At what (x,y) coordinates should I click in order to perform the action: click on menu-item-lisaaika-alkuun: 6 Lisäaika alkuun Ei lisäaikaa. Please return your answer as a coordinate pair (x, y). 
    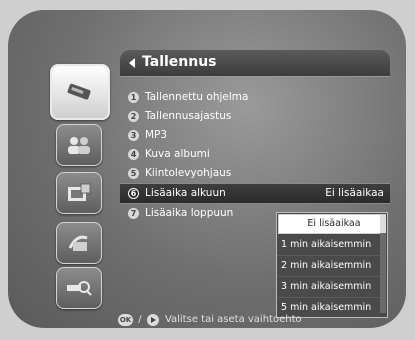
    Looking at the image, I should click on (255, 193).